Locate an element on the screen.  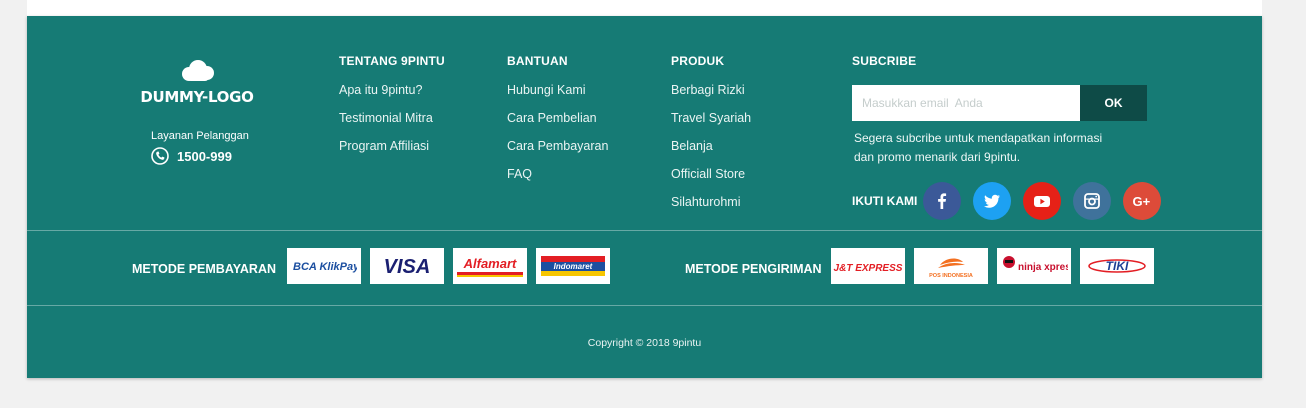
customer-service-phone: 1500-999 is located at coordinates (191, 156).